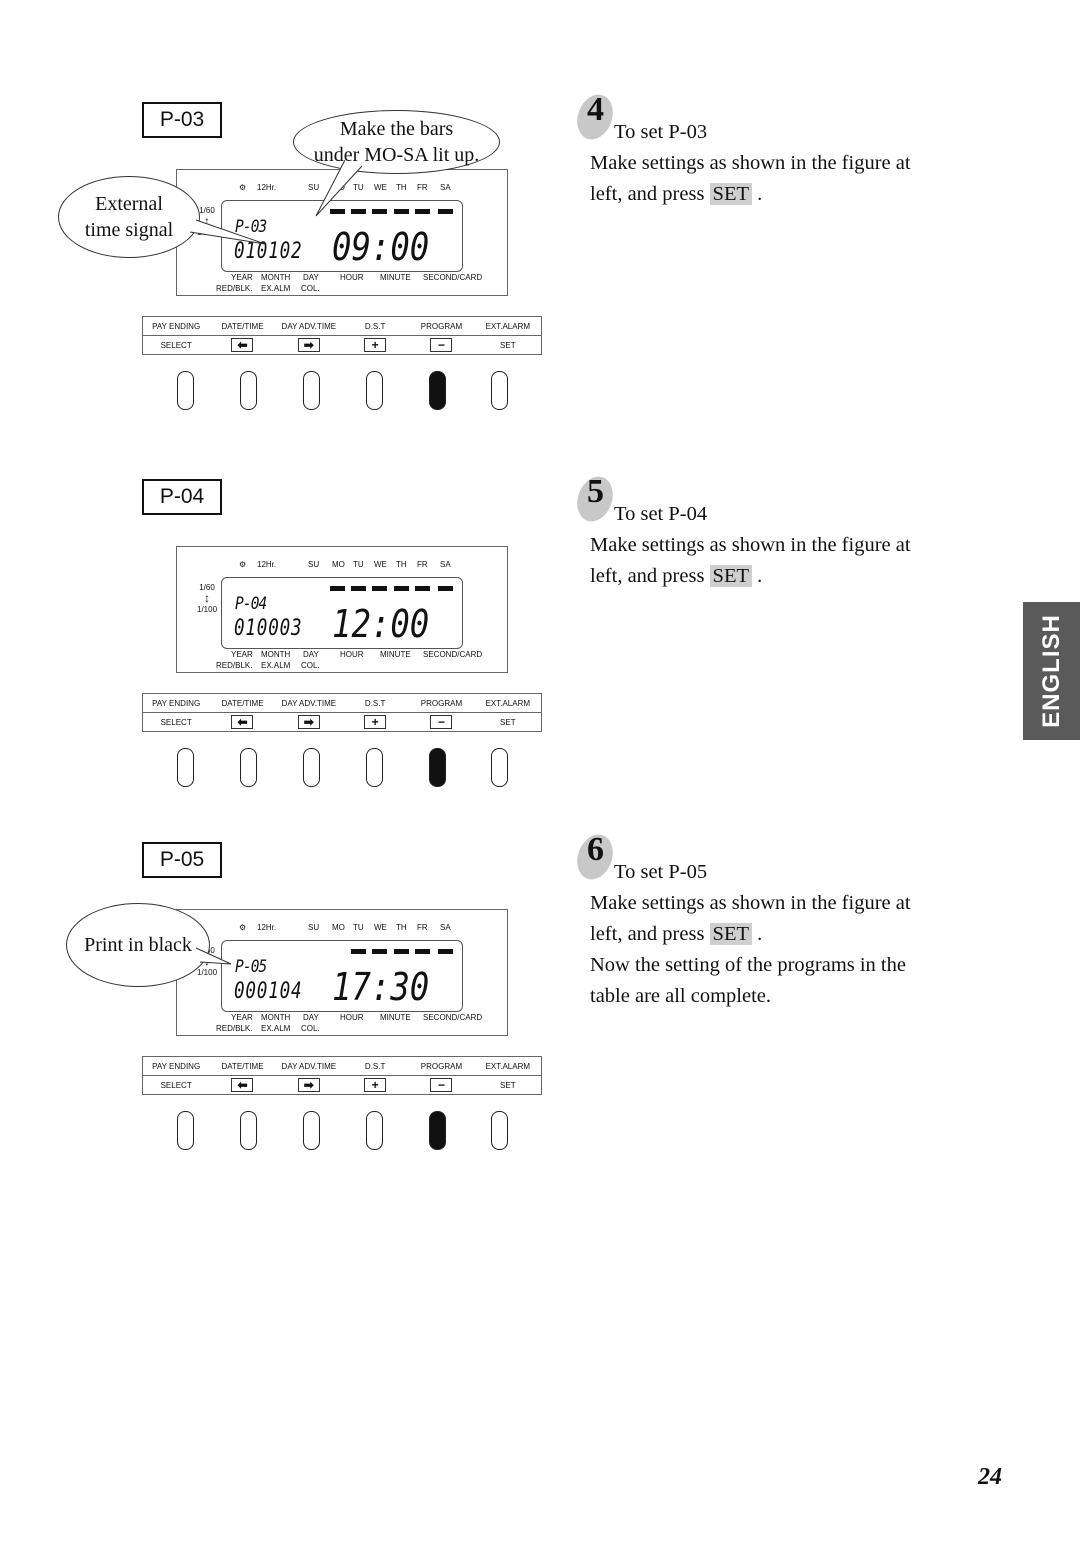 The width and height of the screenshot is (1080, 1554). What do you see at coordinates (227, 232) in the screenshot?
I see `pointer-external` at bounding box center [227, 232].